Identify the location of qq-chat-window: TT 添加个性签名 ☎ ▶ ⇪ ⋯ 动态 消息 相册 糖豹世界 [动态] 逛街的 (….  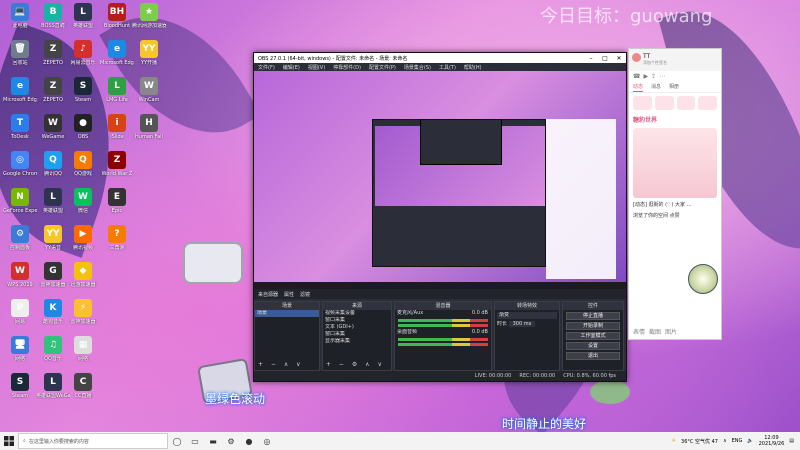
(675, 194).